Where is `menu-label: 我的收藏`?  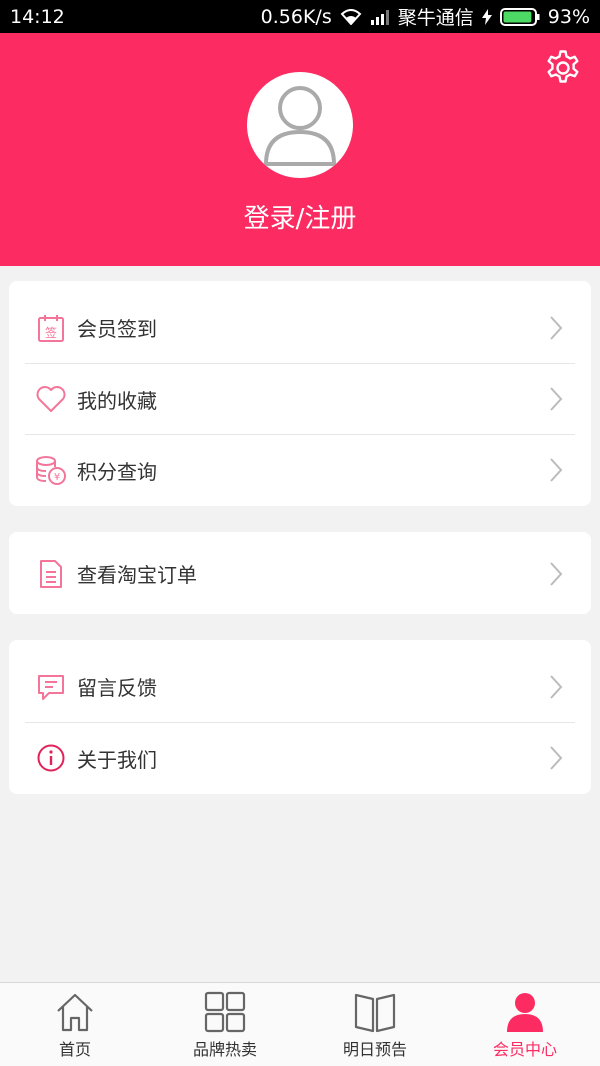
menu-label: 我的收藏 is located at coordinates (117, 400).